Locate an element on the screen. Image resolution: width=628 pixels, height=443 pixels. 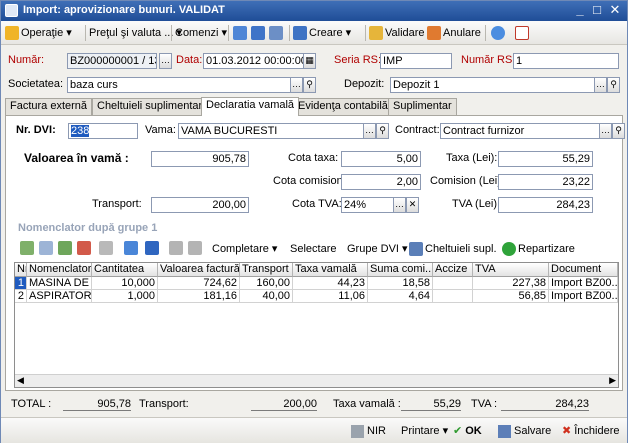
transport-field: 200,00 is located at coordinates (200, 205).